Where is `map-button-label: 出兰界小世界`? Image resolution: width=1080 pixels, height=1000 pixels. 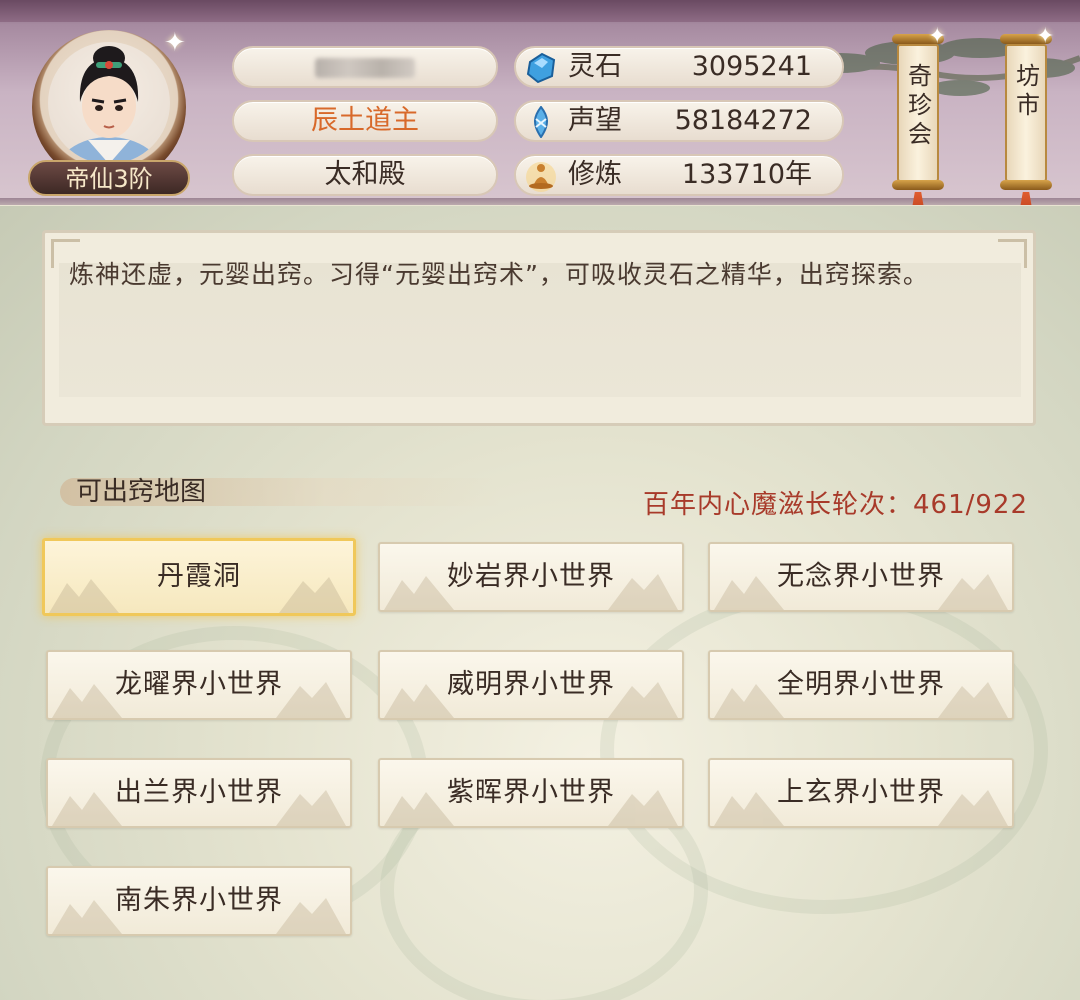 map-button-label: 出兰界小世界 is located at coordinates (199, 792).